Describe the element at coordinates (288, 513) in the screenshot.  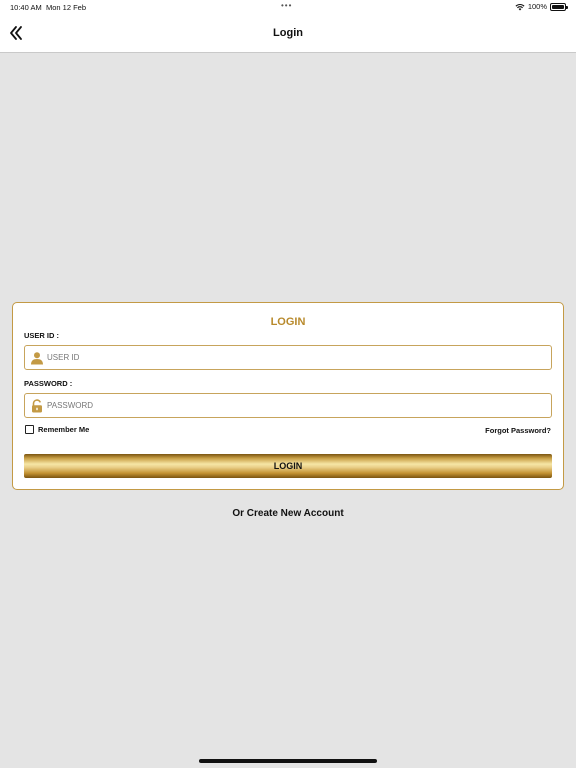
I see `create-account-link: Or Create New Account` at that location.